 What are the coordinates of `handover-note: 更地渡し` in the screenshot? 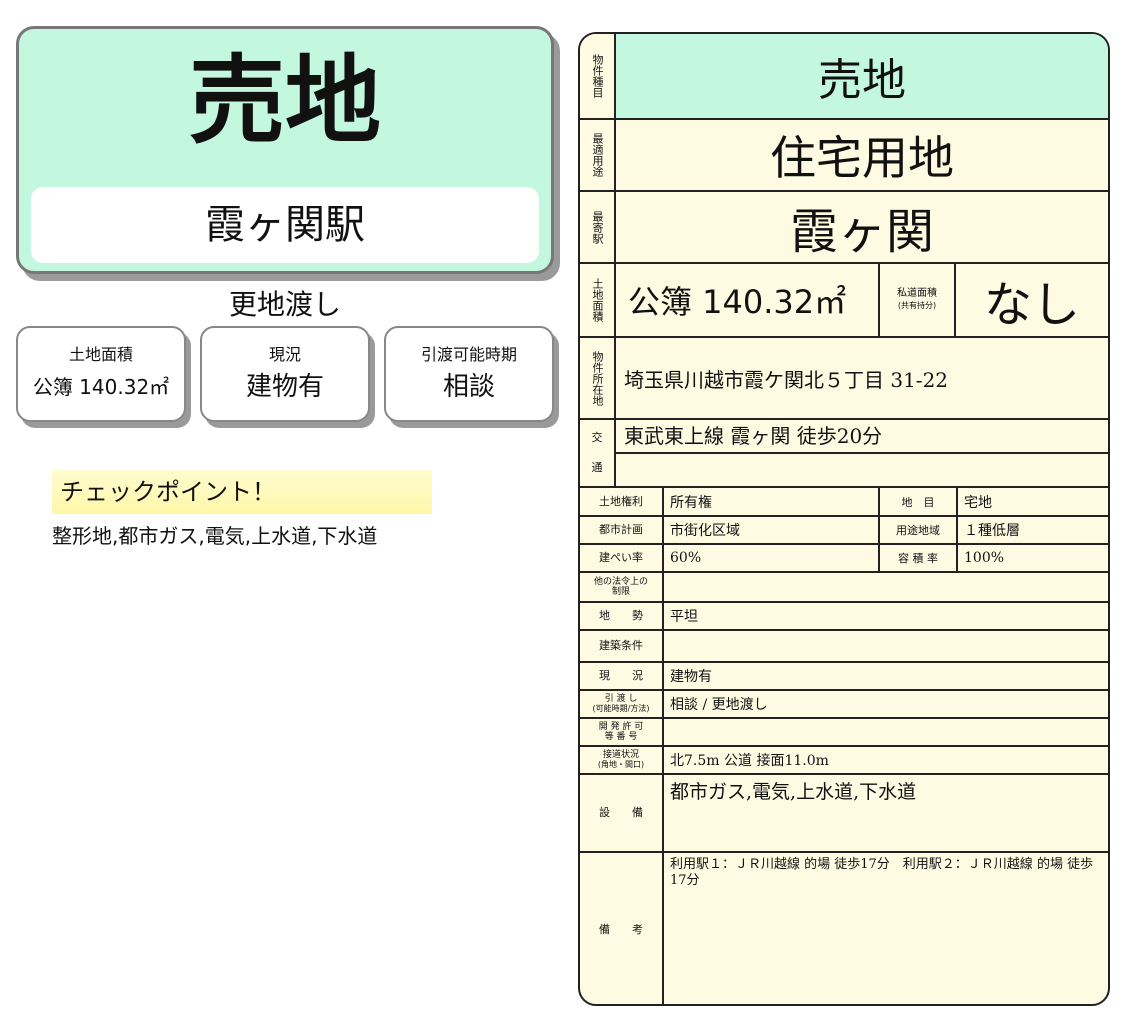 It's located at (284, 304).